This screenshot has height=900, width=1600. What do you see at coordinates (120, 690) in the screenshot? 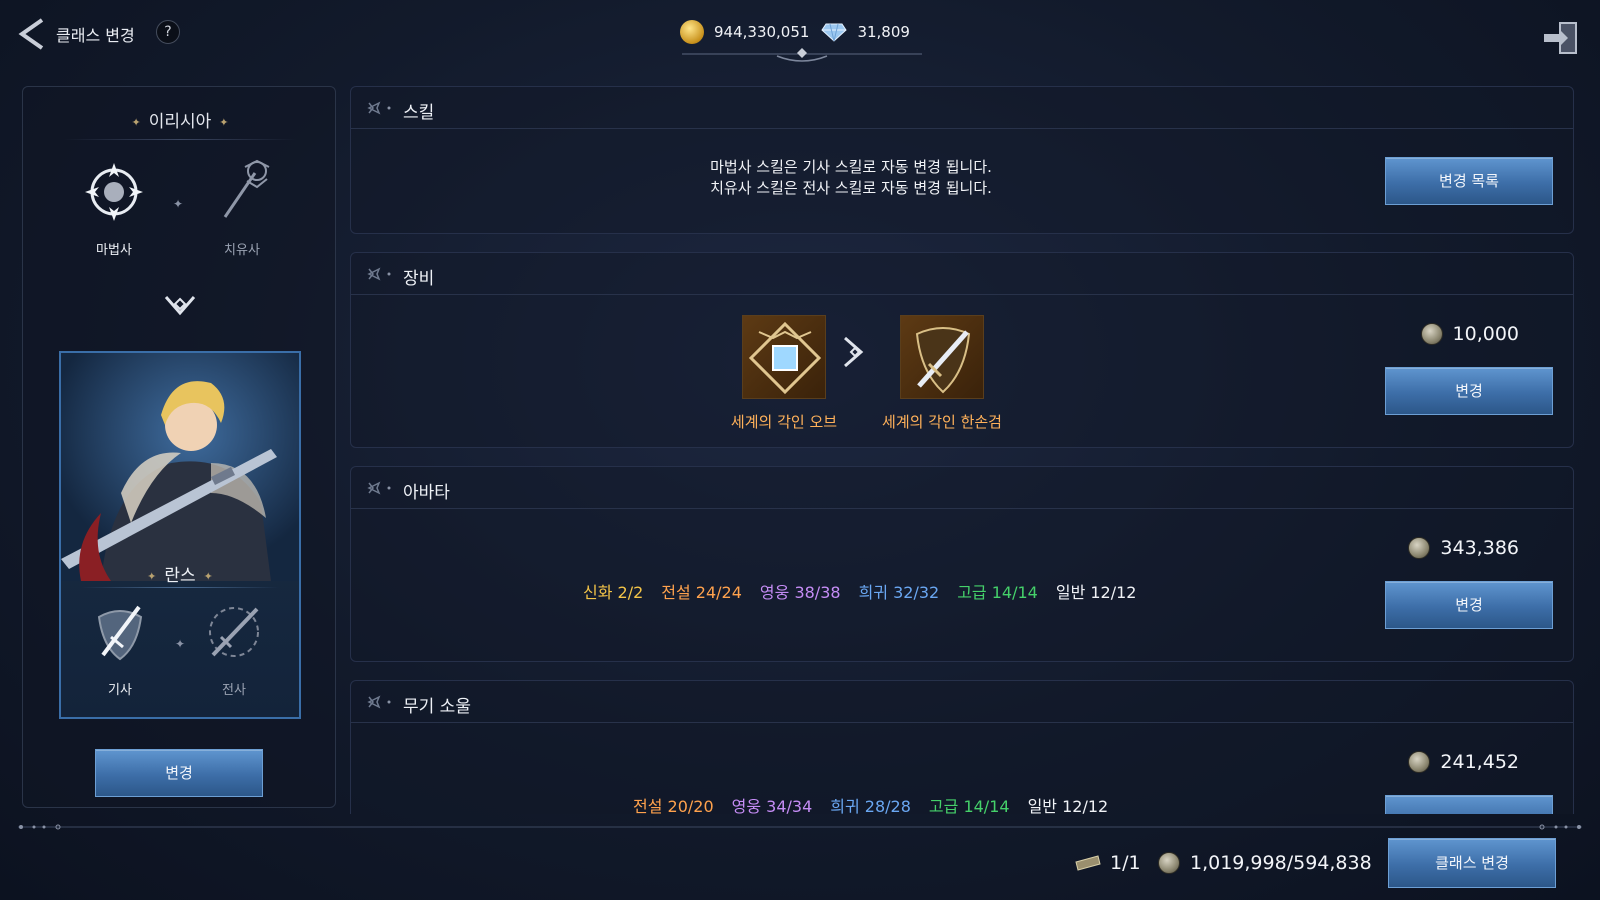
I see `class-label: 기사` at bounding box center [120, 690].